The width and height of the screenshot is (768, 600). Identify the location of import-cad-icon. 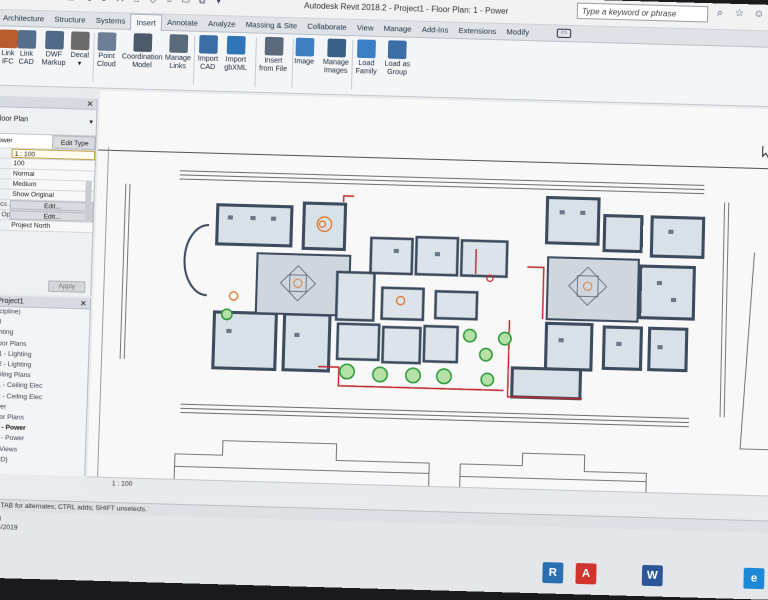
(208, 44).